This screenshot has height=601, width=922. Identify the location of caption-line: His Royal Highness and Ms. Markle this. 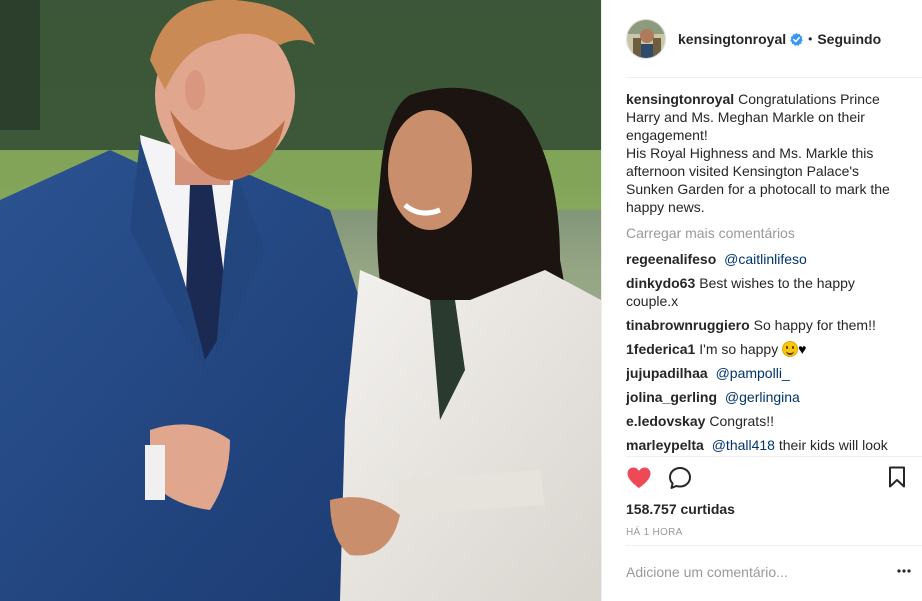
(750, 153).